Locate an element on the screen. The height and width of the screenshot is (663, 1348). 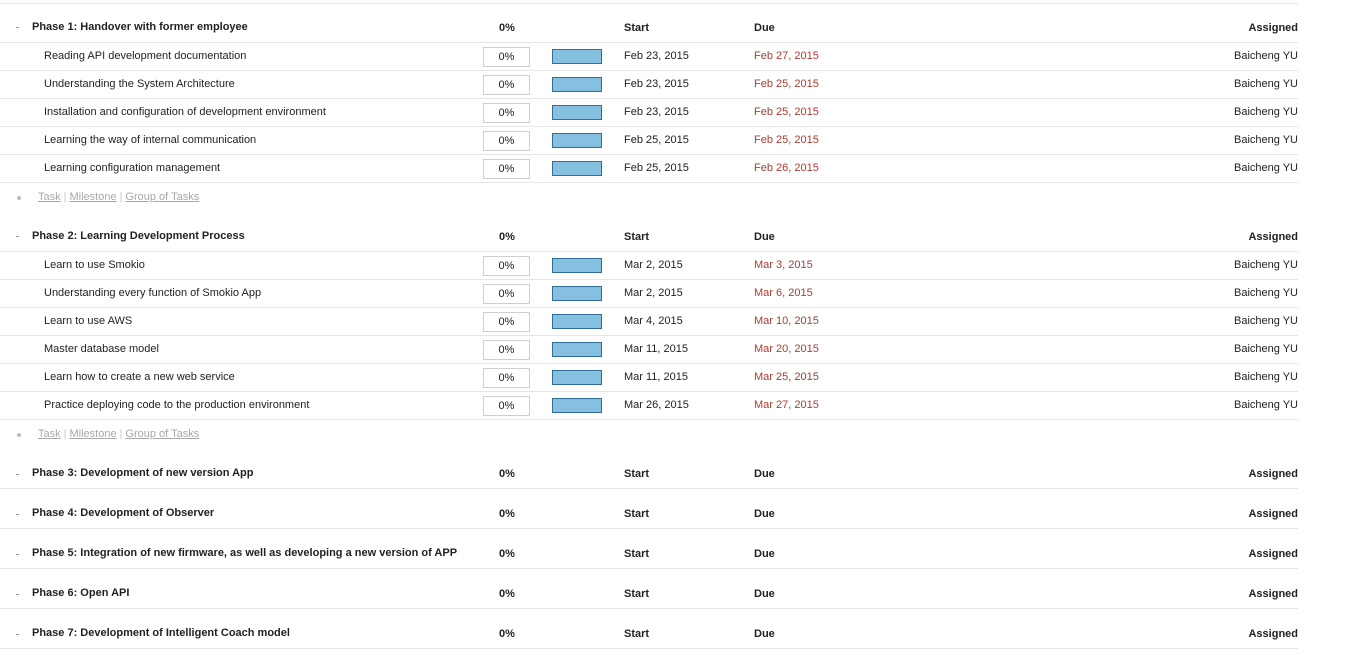
phase-title: Phase 2: Learning Development Process is located at coordinates (138, 236).